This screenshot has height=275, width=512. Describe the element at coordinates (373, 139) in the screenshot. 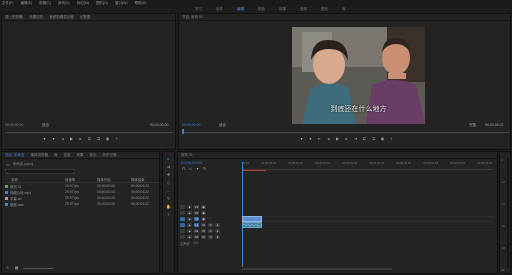

I see `extract-icon: ⊐` at that location.